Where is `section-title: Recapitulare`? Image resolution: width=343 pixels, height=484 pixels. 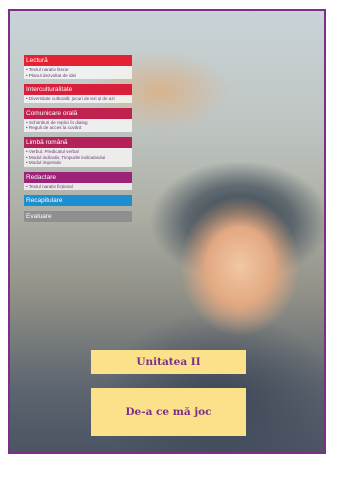
section-title: Recapitulare is located at coordinates (78, 201).